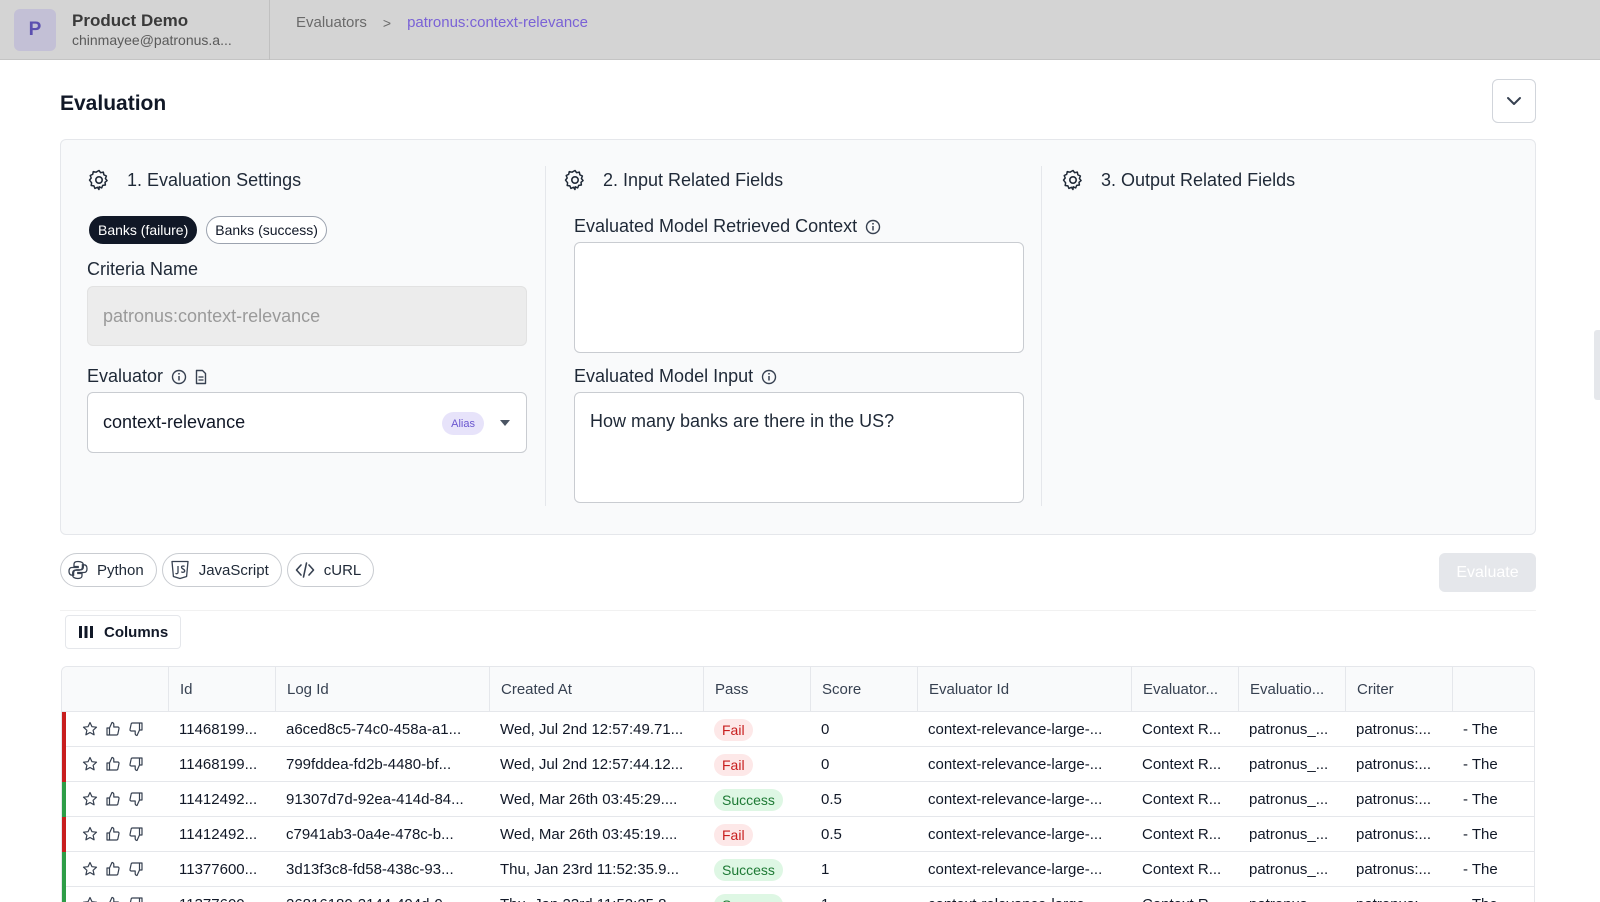  Describe the element at coordinates (221, 689) in the screenshot. I see `column-header: Id` at that location.